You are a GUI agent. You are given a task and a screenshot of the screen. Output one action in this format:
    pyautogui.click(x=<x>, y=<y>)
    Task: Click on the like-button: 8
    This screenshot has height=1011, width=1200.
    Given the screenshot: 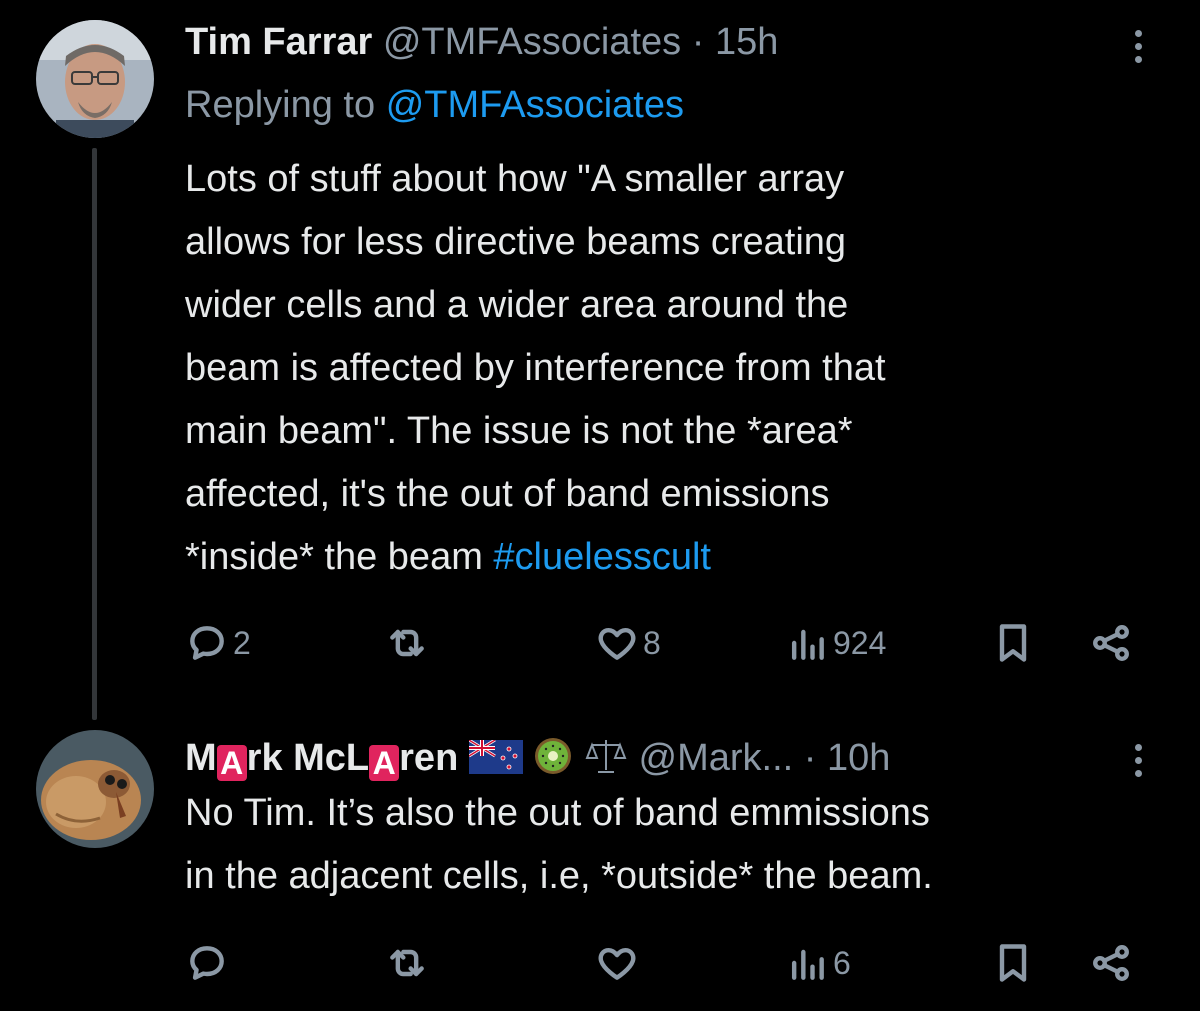 What is the action you would take?
    pyautogui.click(x=628, y=643)
    